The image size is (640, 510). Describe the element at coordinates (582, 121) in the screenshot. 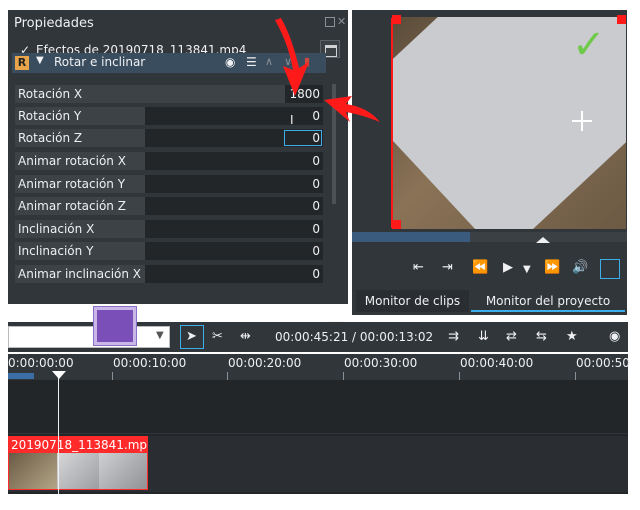

I see `center-crosshair-icon` at that location.